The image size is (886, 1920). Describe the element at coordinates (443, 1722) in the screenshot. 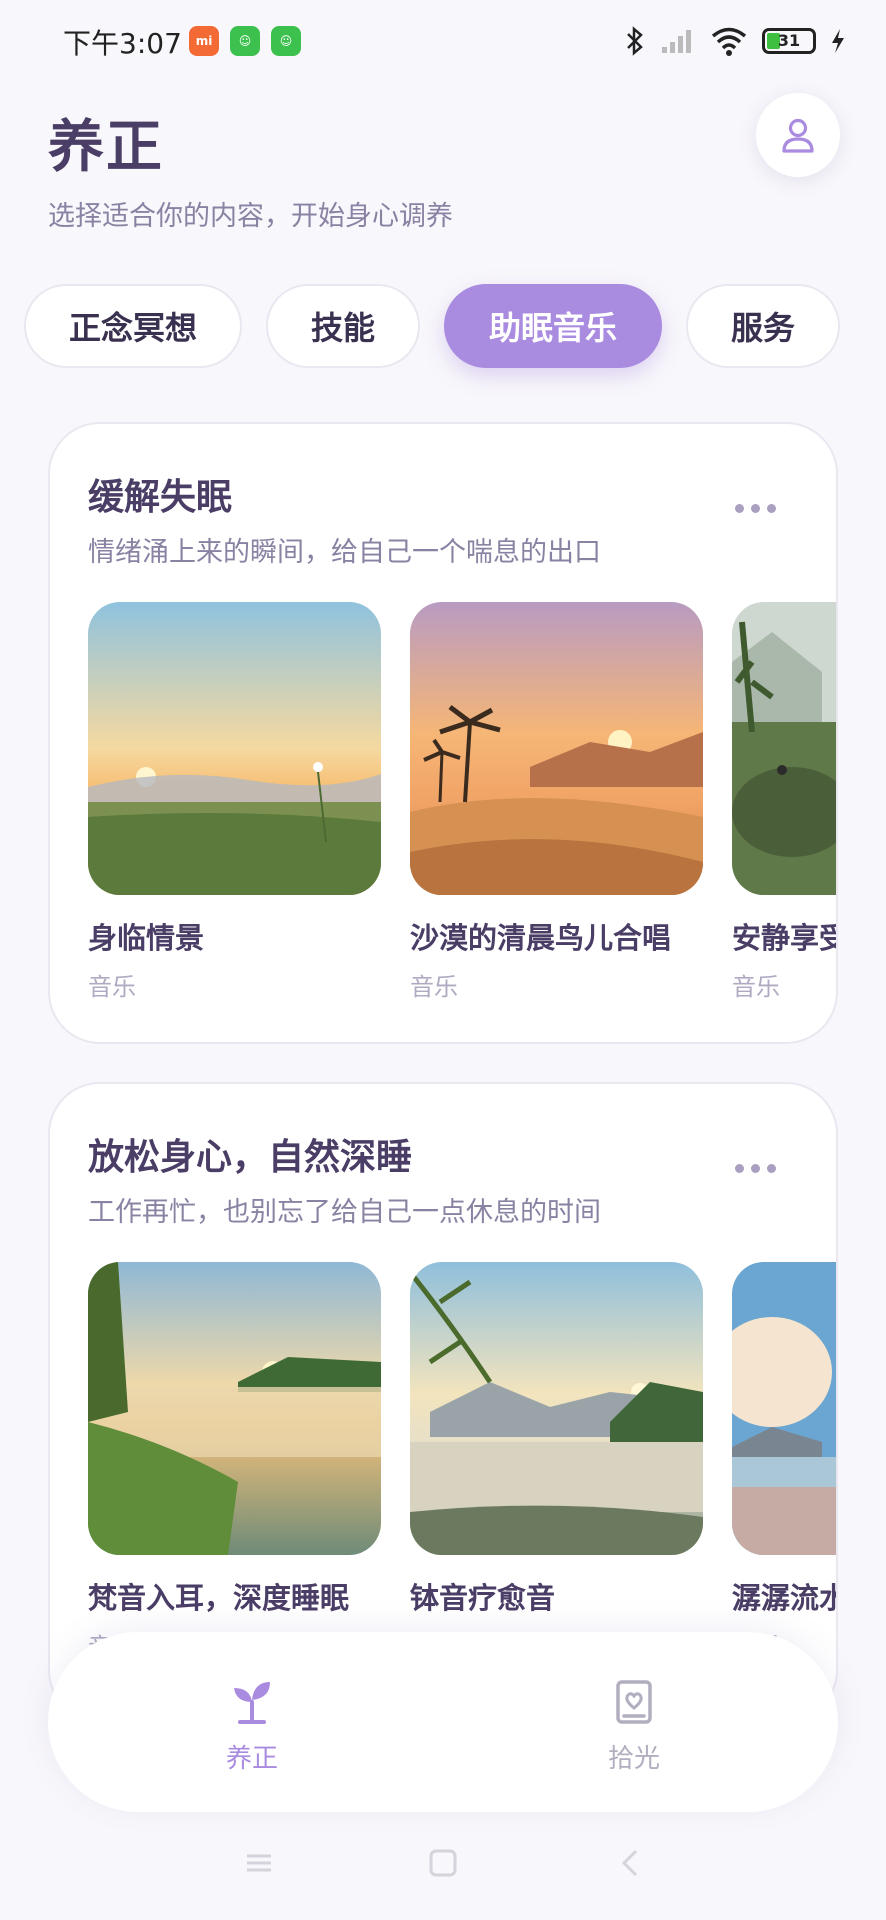

I see `bottom-nav: 养正 拾光` at that location.